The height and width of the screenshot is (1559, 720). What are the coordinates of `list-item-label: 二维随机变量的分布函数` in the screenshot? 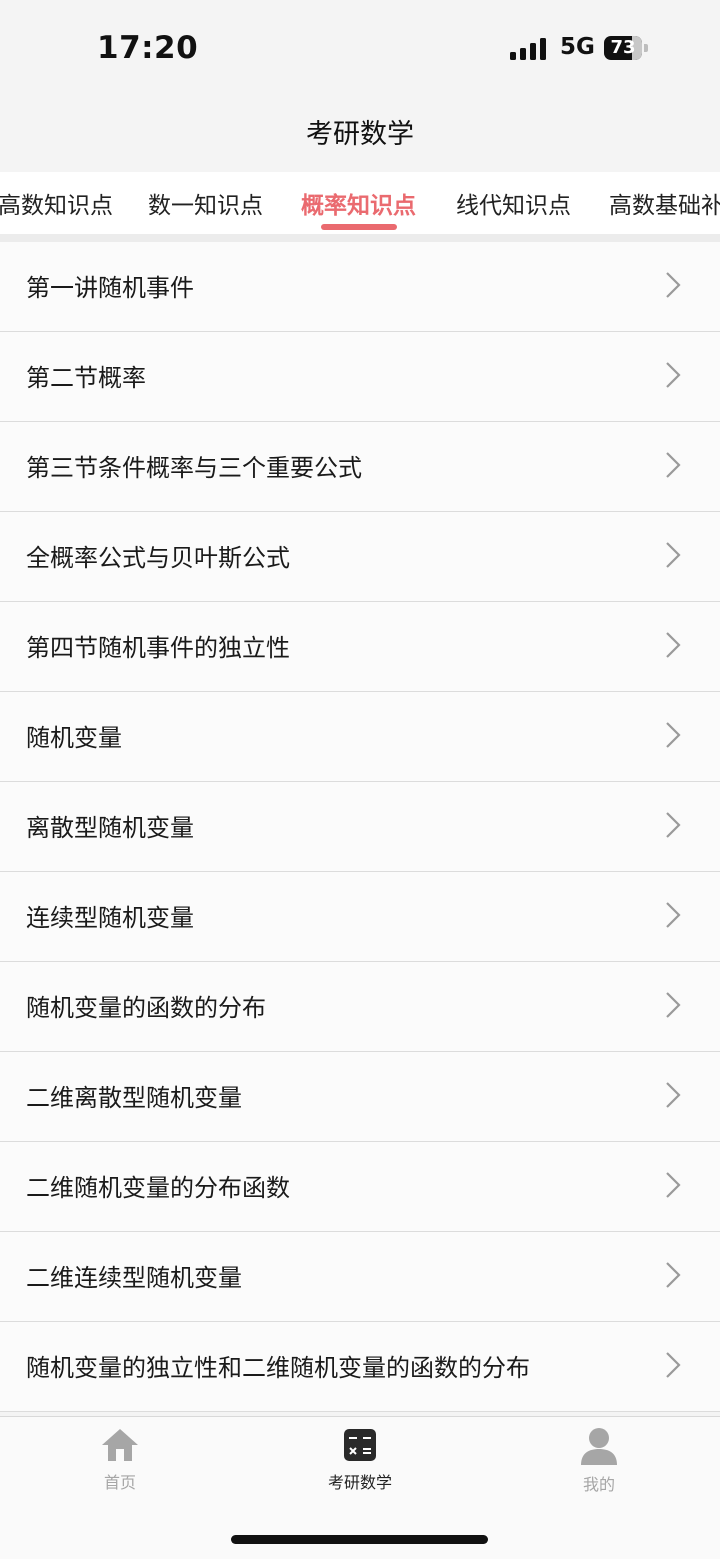 It's located at (158, 1188).